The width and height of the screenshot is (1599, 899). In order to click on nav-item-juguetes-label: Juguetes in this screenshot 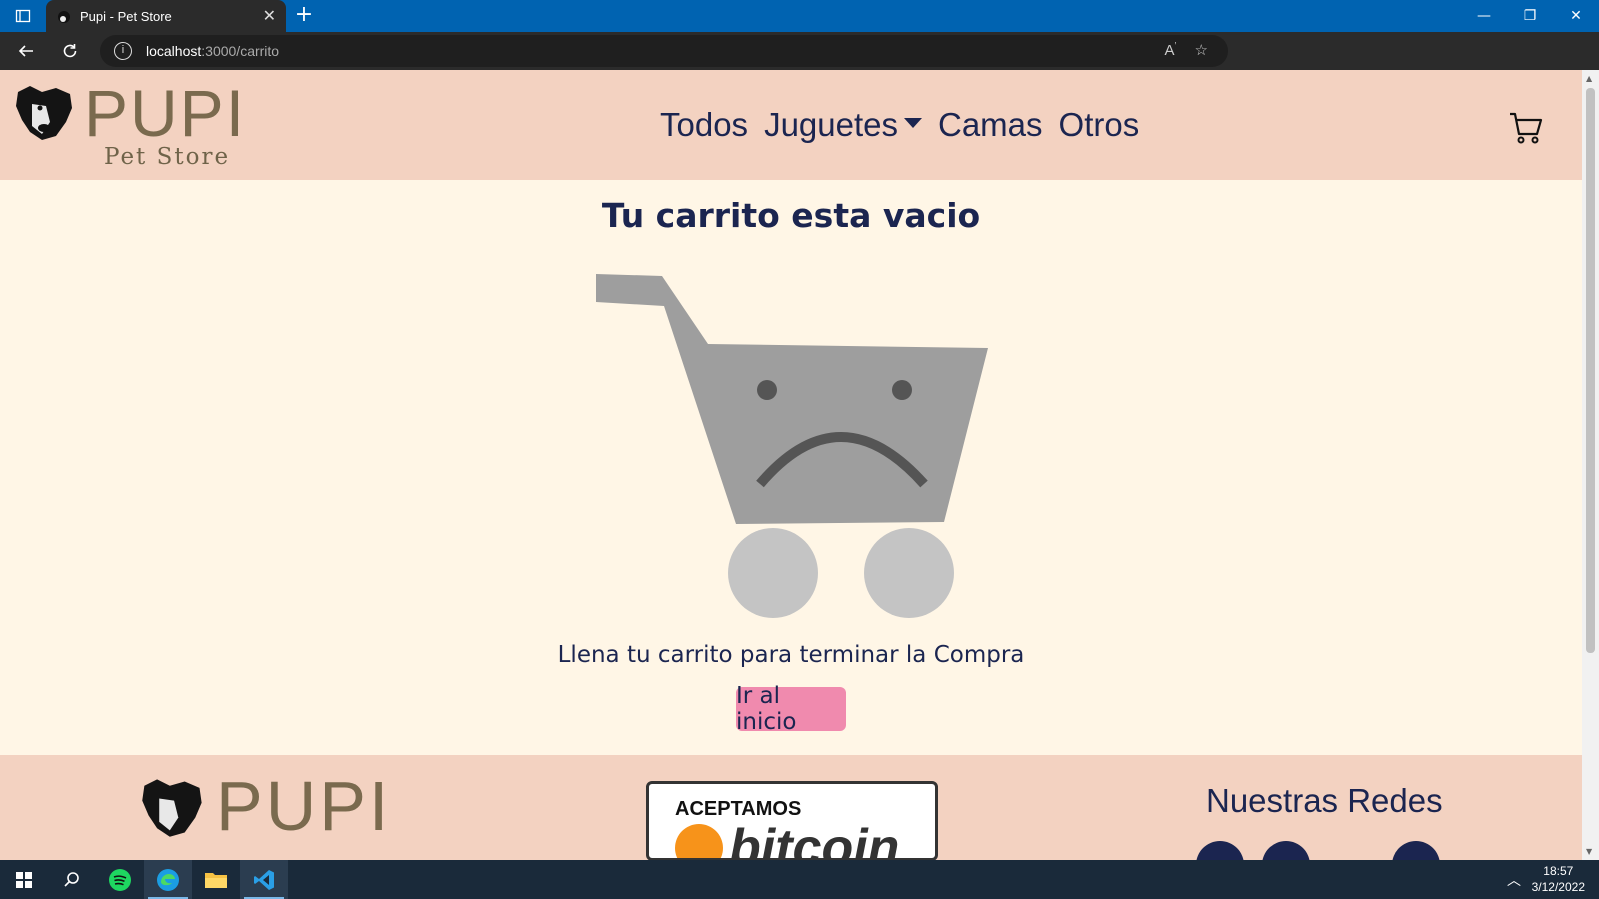, I will do `click(831, 124)`.